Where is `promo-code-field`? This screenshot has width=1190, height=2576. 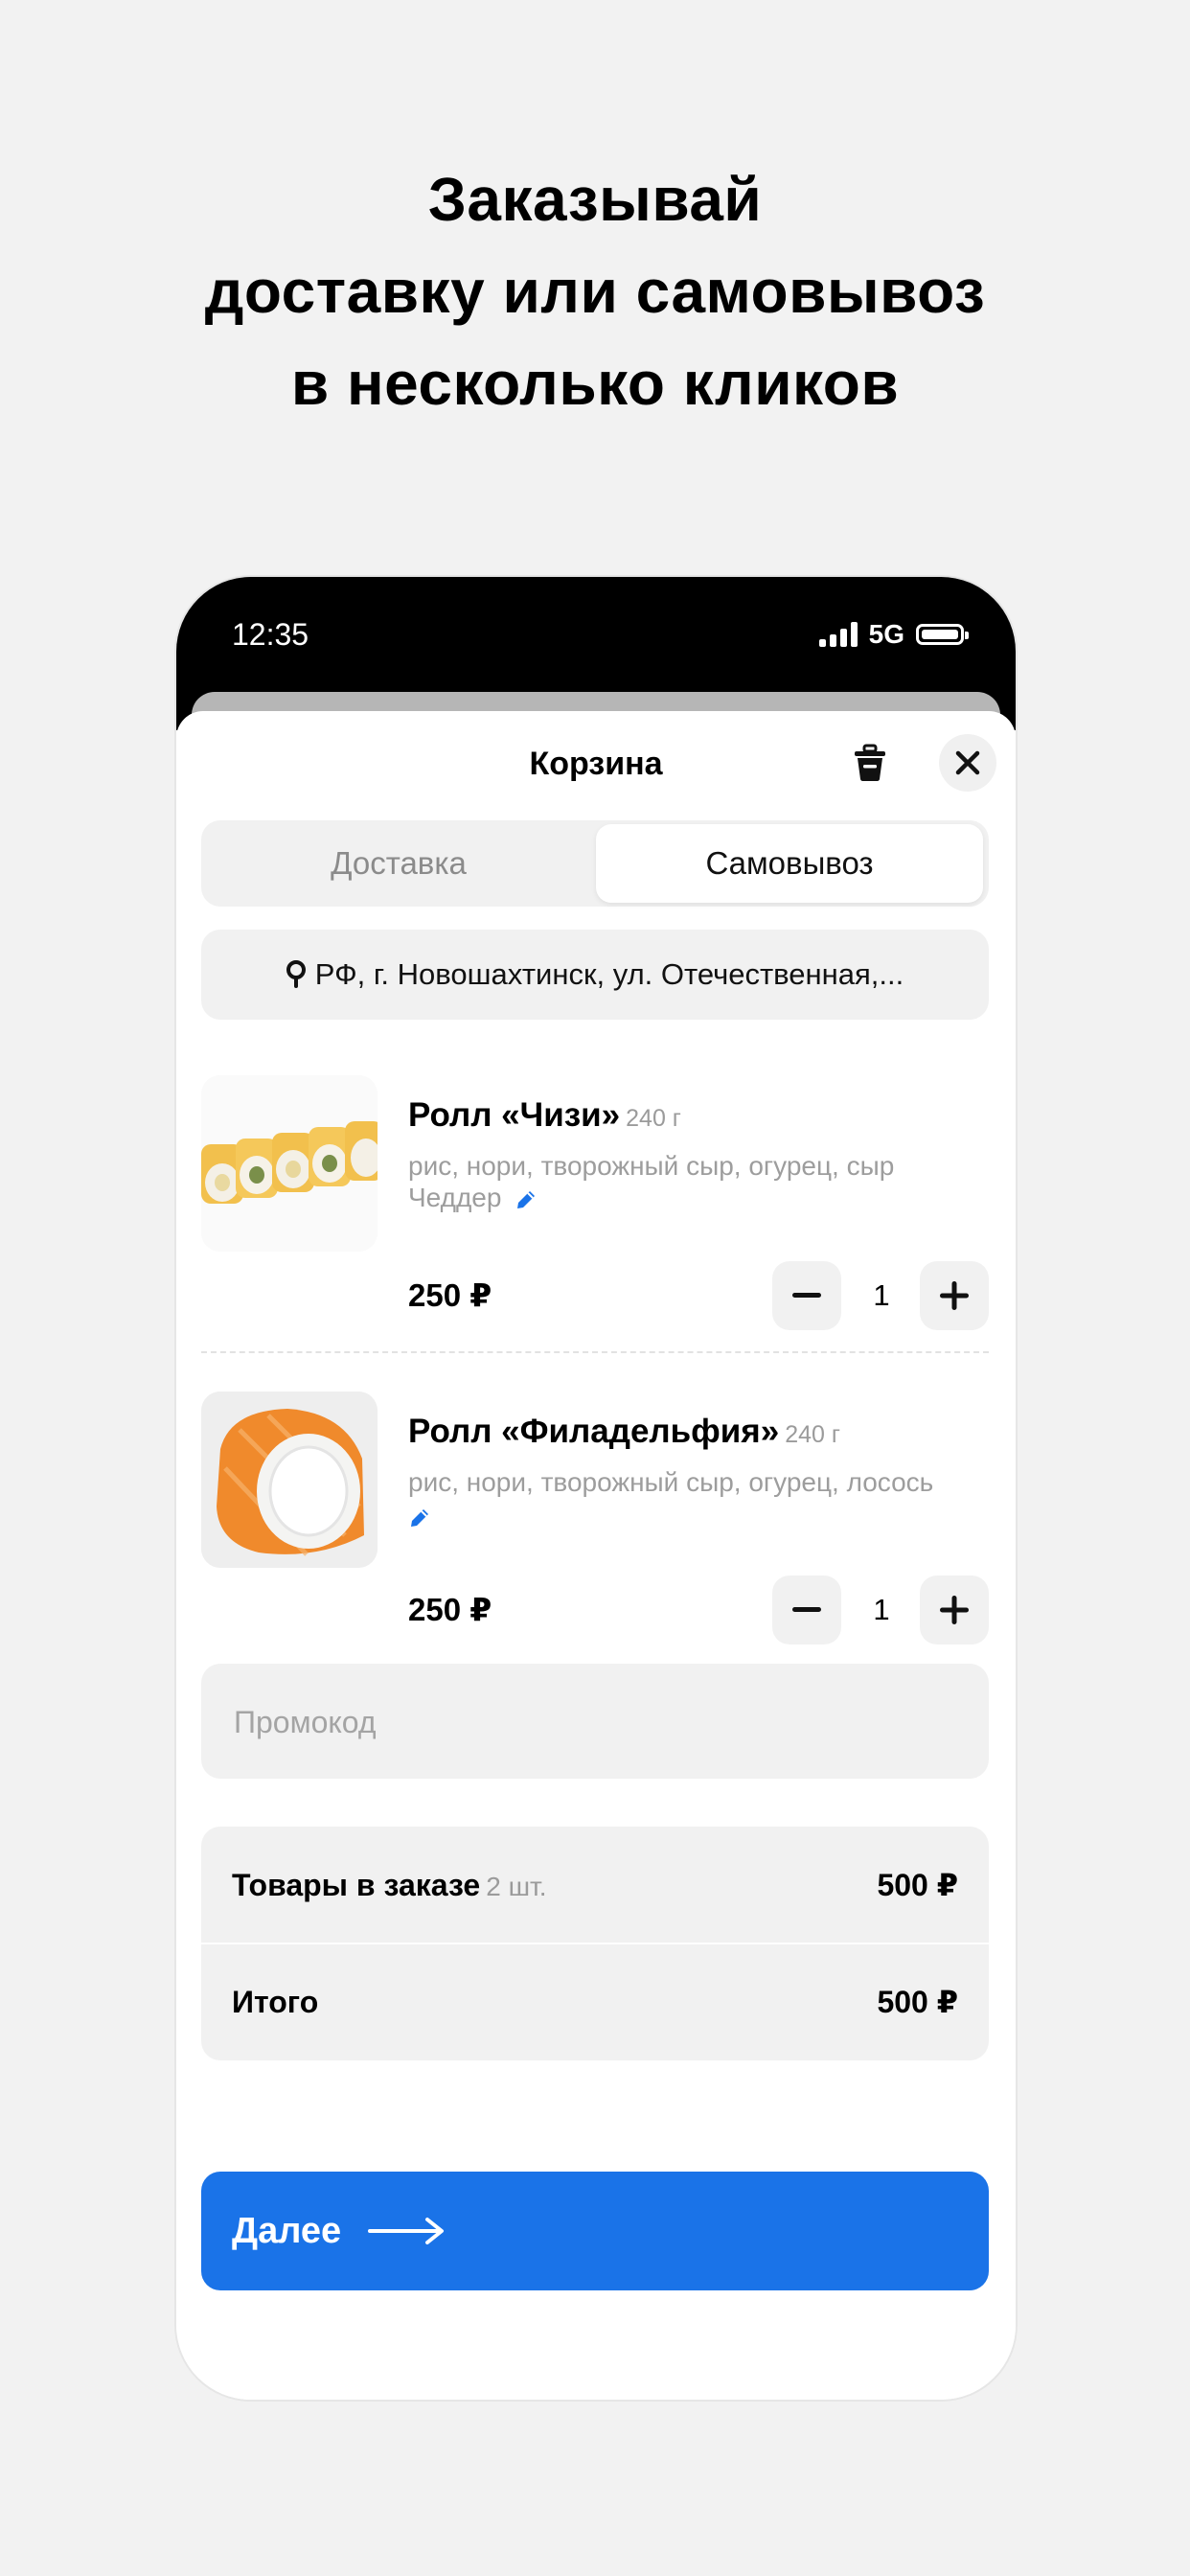
promo-code-field is located at coordinates (595, 1722).